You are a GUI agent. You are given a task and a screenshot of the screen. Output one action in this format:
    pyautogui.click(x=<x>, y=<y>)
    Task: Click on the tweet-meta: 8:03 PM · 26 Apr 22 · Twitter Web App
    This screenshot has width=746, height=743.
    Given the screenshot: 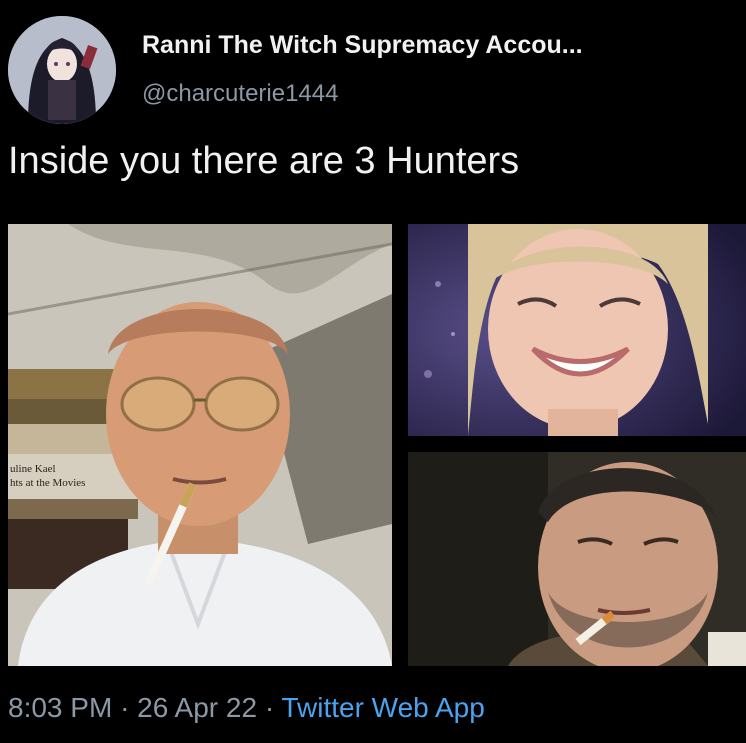 What is the action you would take?
    pyautogui.click(x=246, y=708)
    